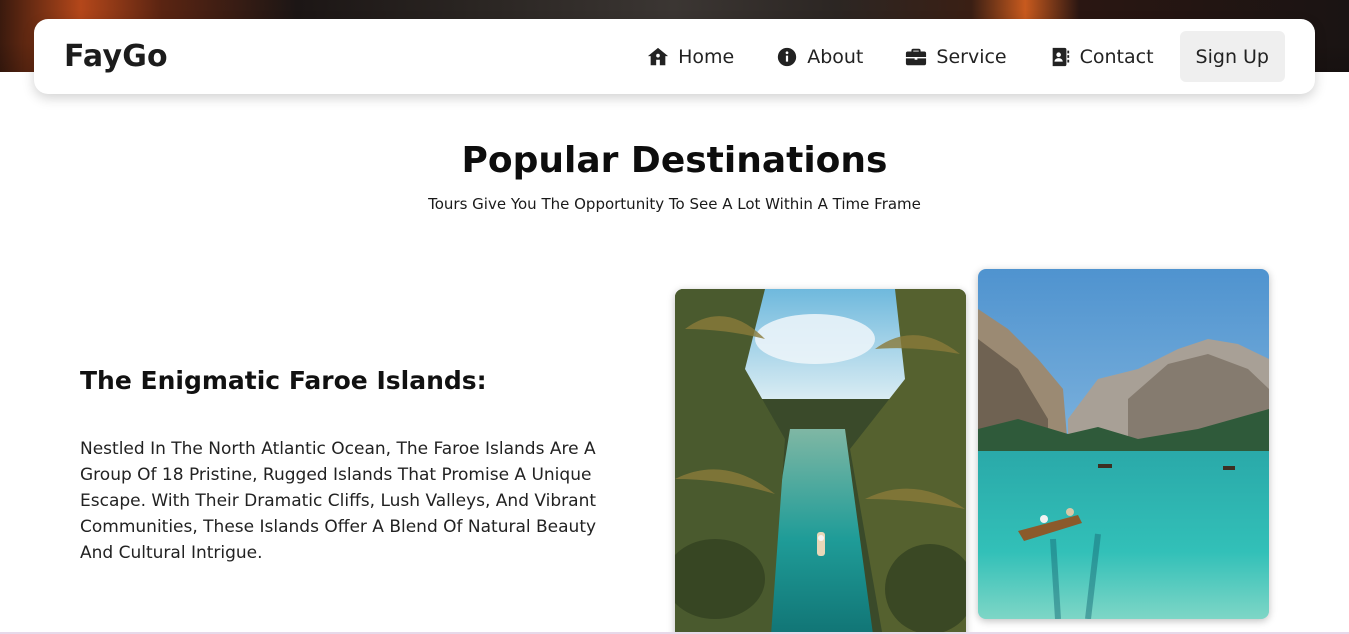  What do you see at coordinates (787, 56) in the screenshot?
I see `info-icon` at bounding box center [787, 56].